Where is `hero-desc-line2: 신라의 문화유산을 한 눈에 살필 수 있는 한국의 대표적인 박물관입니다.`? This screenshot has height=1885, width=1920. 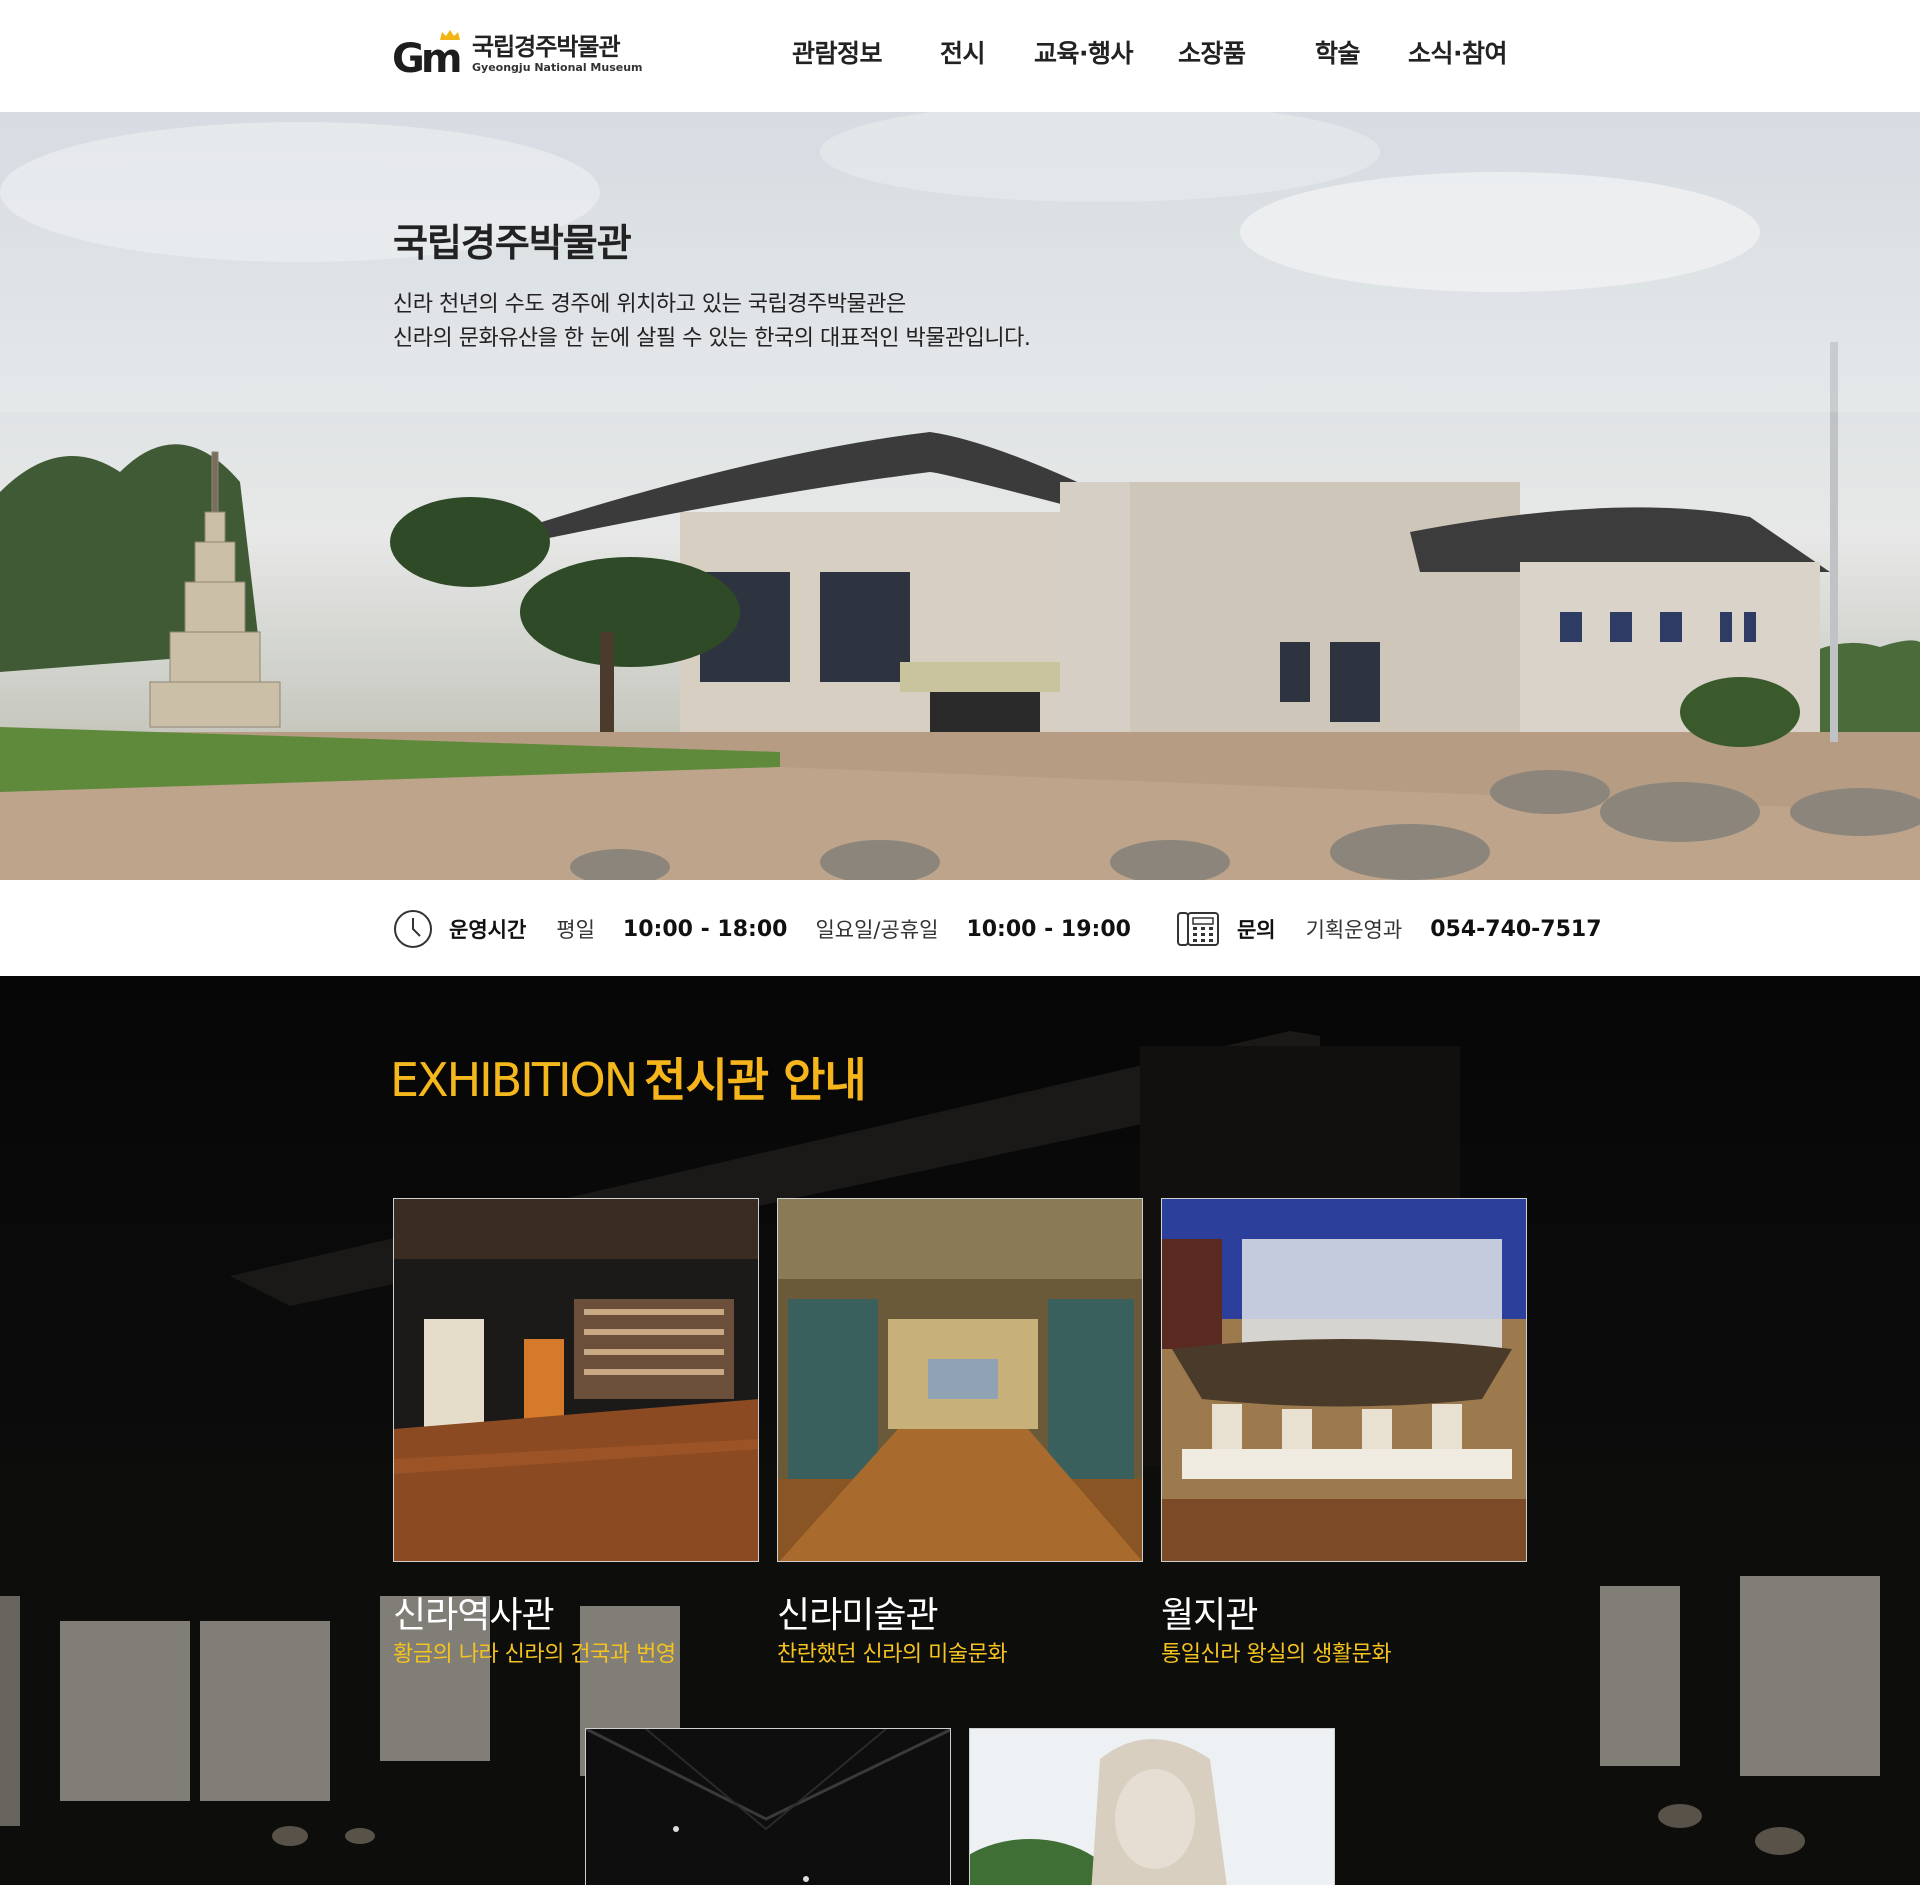
hero-desc-line2: 신라의 문화유산을 한 눈에 살필 수 있는 한국의 대표적인 박물관입니다. is located at coordinates (712, 338).